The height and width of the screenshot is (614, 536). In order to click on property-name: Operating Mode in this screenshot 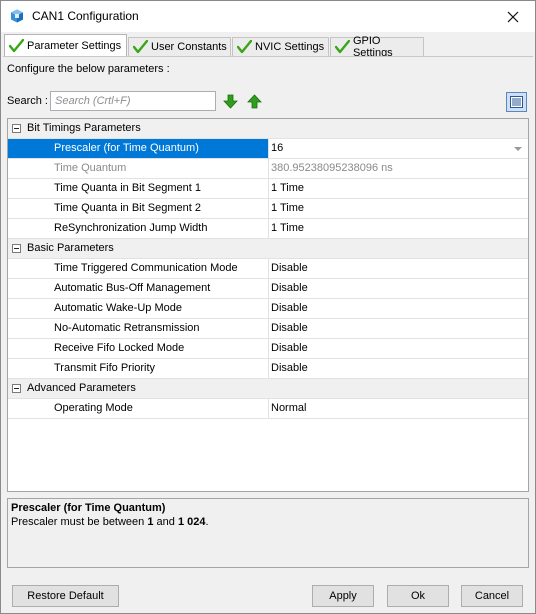, I will do `click(93, 408)`.